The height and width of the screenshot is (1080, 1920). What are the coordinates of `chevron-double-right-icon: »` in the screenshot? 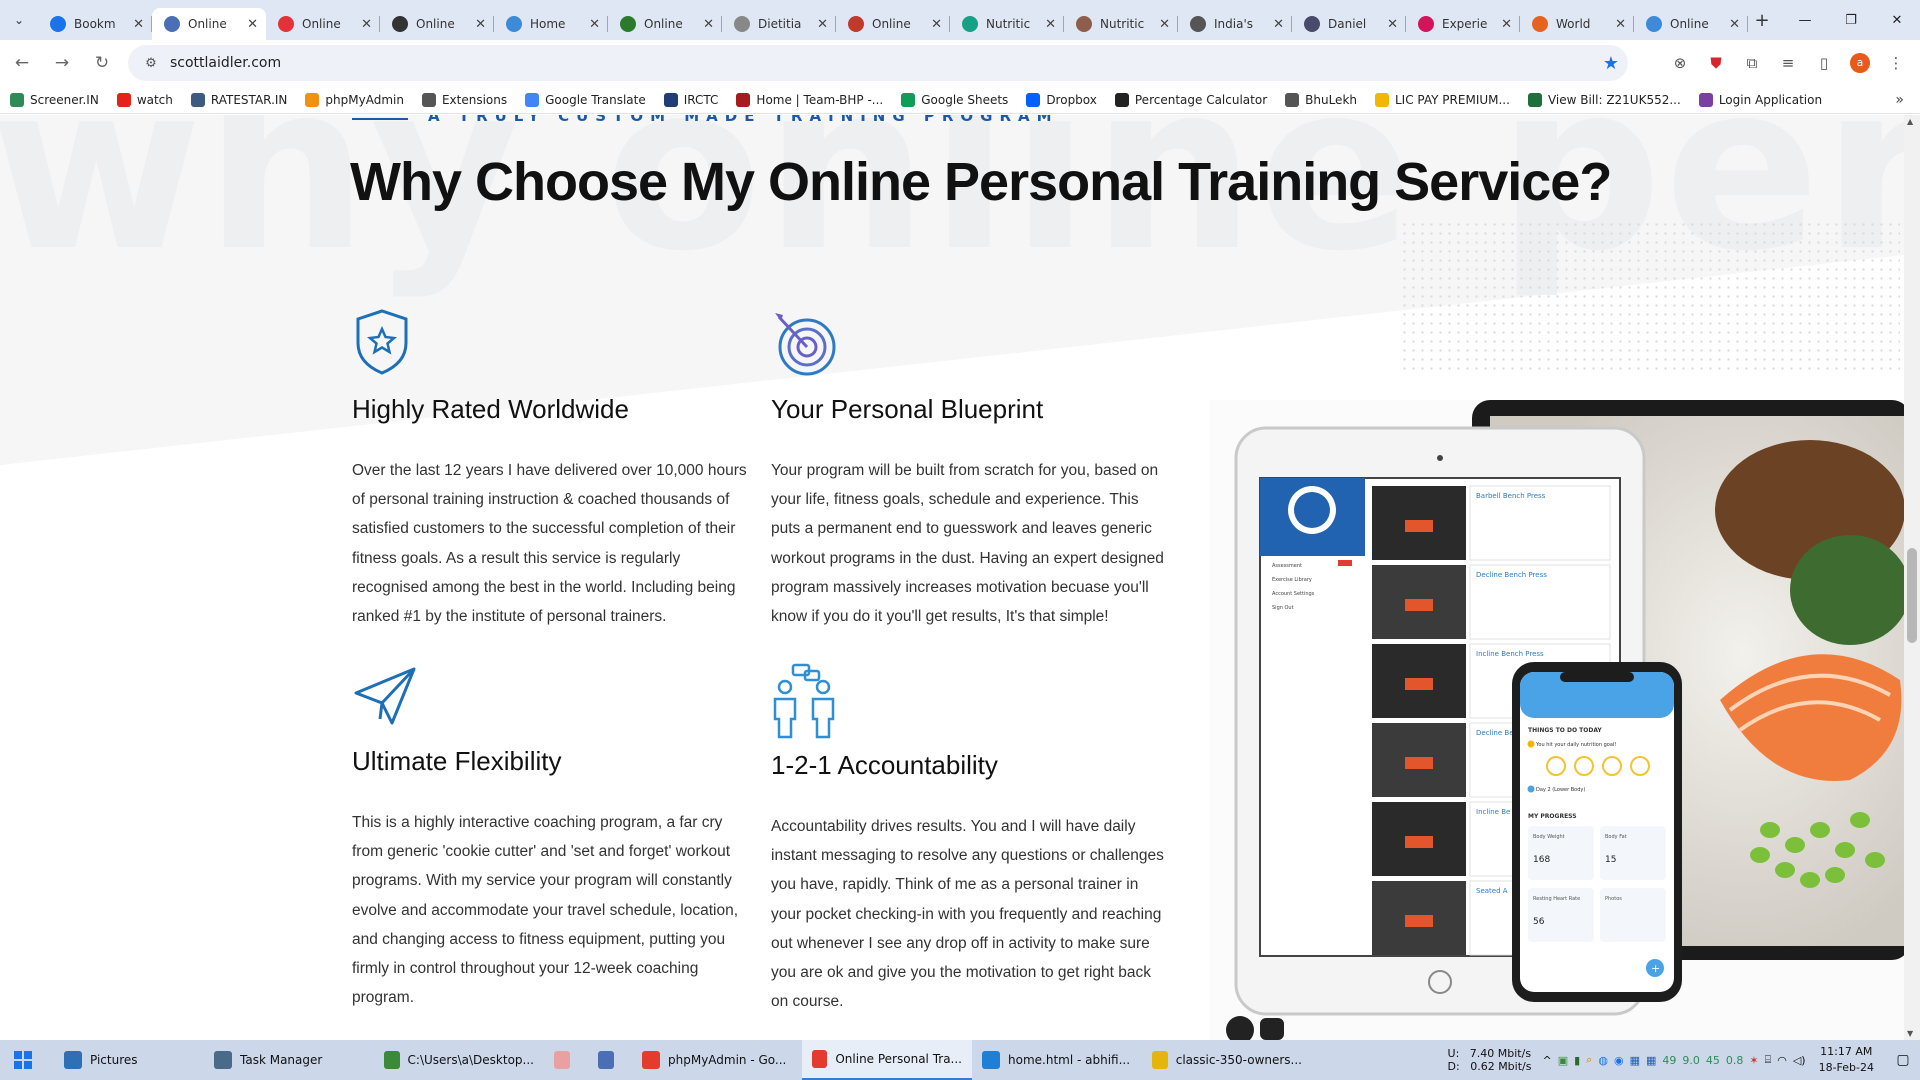 It's located at (1899, 100).